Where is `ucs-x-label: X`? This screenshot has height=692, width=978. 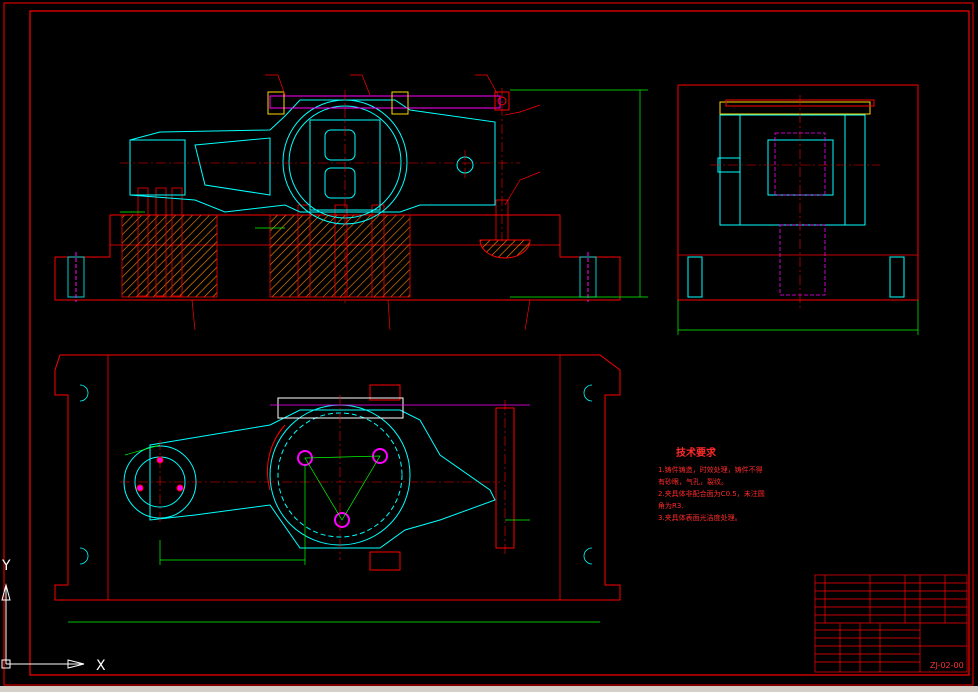 ucs-x-label: X is located at coordinates (101, 666).